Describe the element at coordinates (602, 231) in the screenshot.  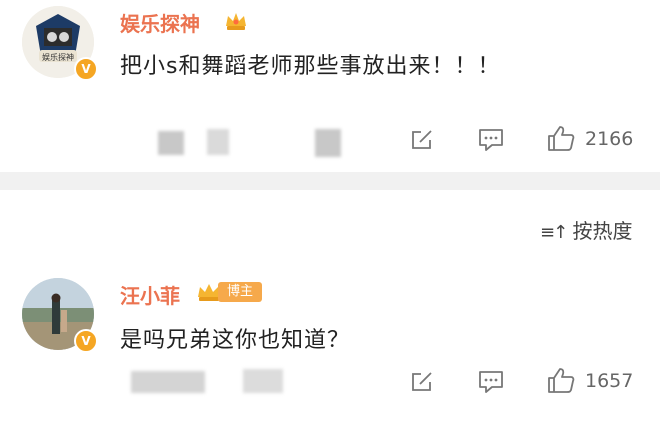
I see `sort-label: 按热度` at that location.